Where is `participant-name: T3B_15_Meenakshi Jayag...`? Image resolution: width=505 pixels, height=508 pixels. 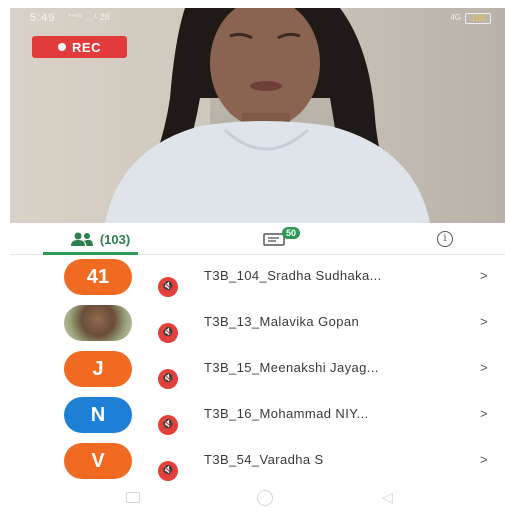
participant-name: T3B_15_Meenakshi Jayag... is located at coordinates (291, 367).